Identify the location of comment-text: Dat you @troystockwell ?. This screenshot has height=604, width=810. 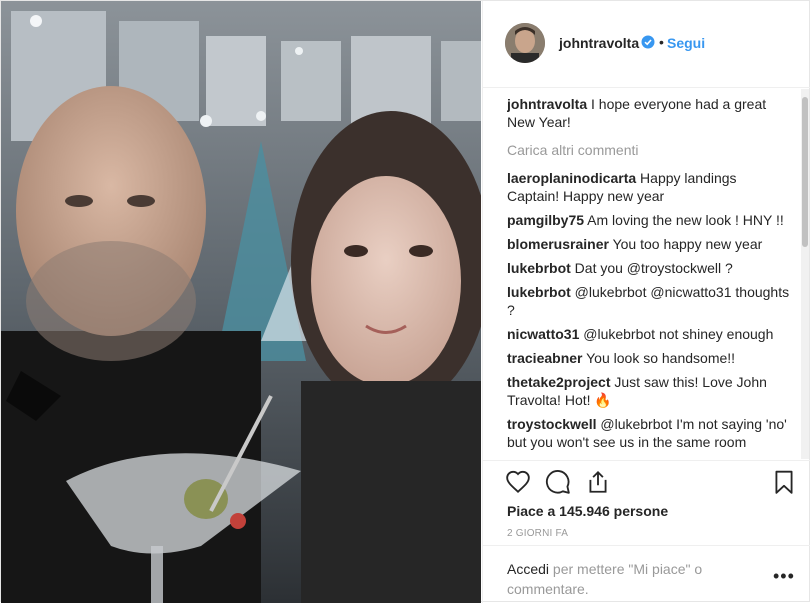
(653, 268).